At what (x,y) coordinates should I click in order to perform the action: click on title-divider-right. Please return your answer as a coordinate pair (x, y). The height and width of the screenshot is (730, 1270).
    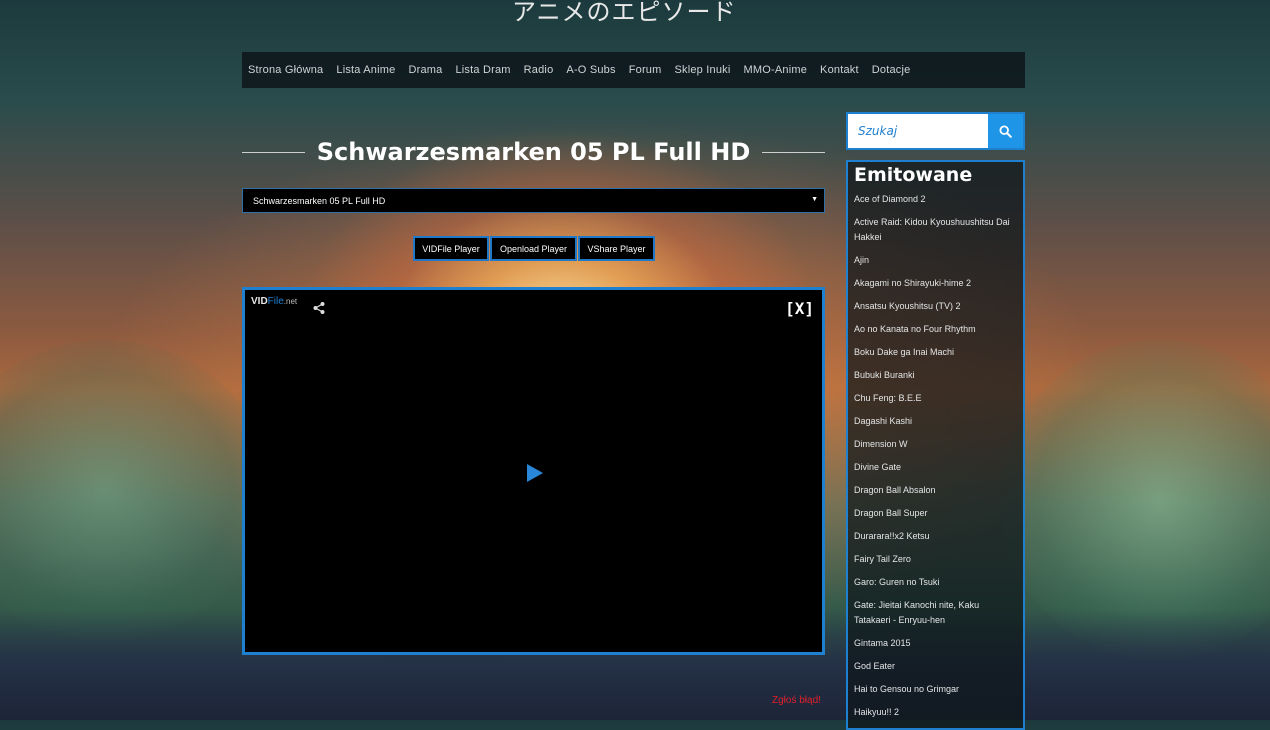
    Looking at the image, I should click on (793, 152).